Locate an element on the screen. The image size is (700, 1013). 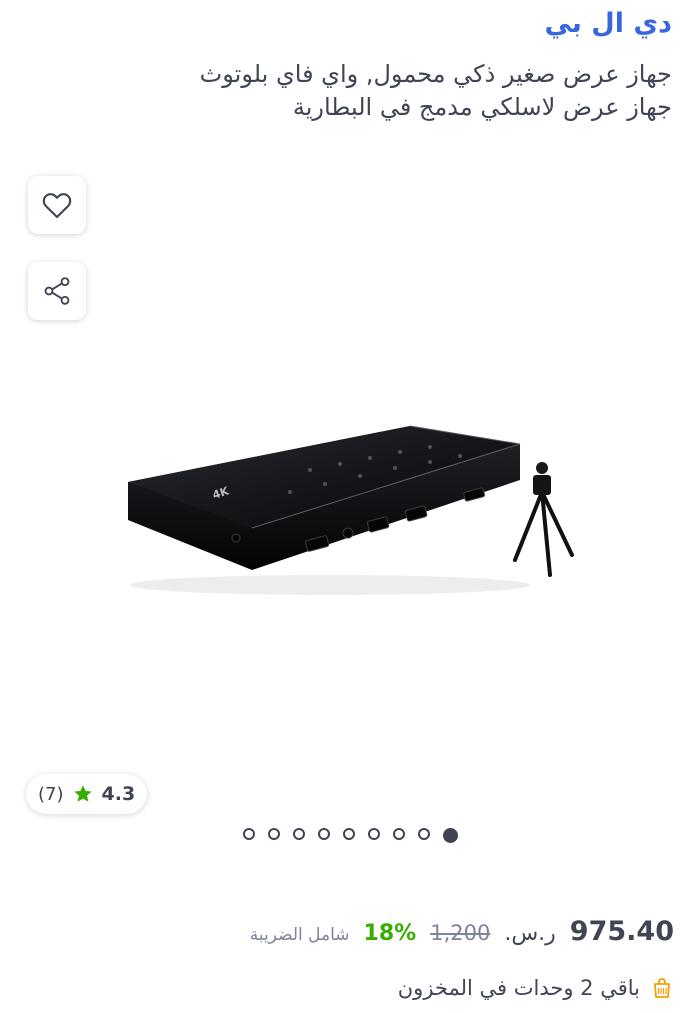
wishlist-button is located at coordinates (57, 205).